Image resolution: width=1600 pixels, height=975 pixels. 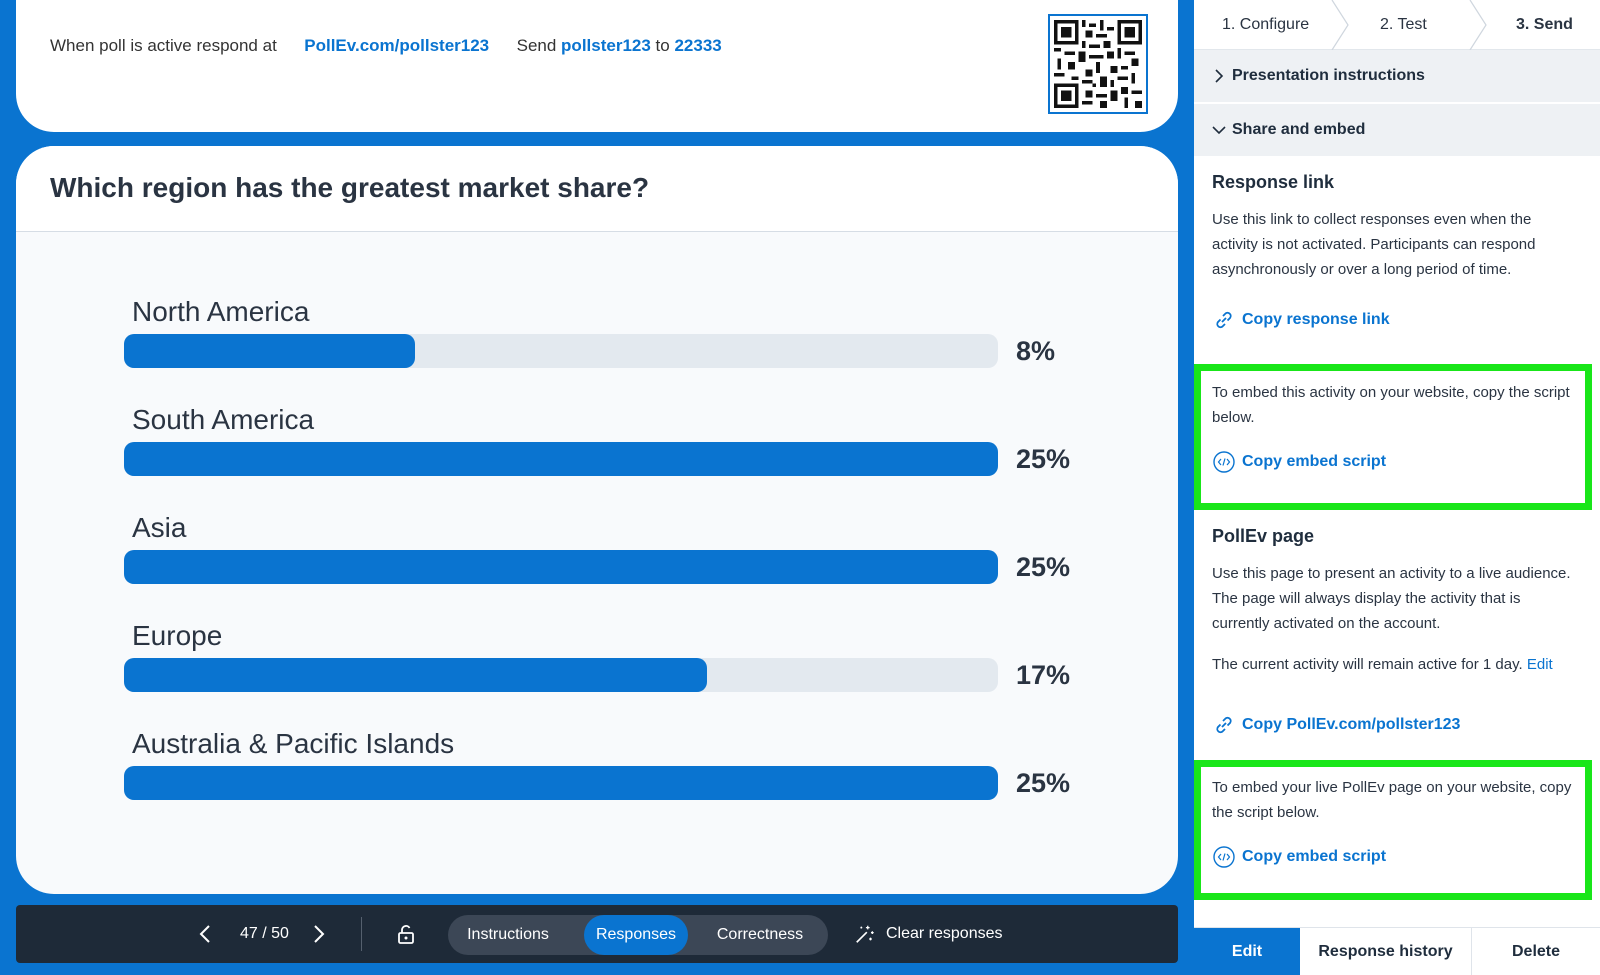 I want to click on option-row: Asia 25%, so click(x=604, y=548).